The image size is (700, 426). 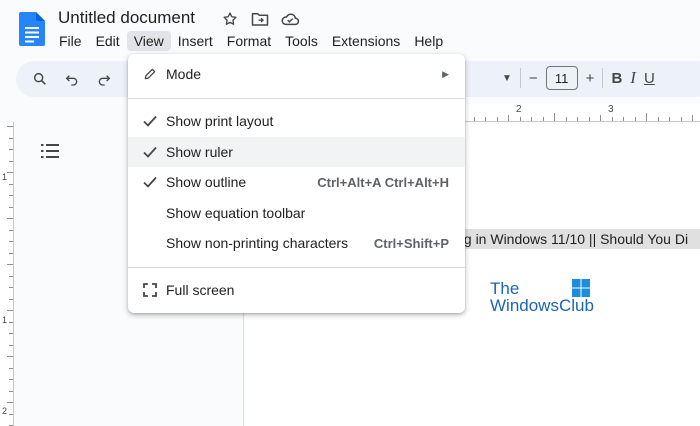 What do you see at coordinates (296, 74) in the screenshot?
I see `menu-item-mode: Mode ▶` at bounding box center [296, 74].